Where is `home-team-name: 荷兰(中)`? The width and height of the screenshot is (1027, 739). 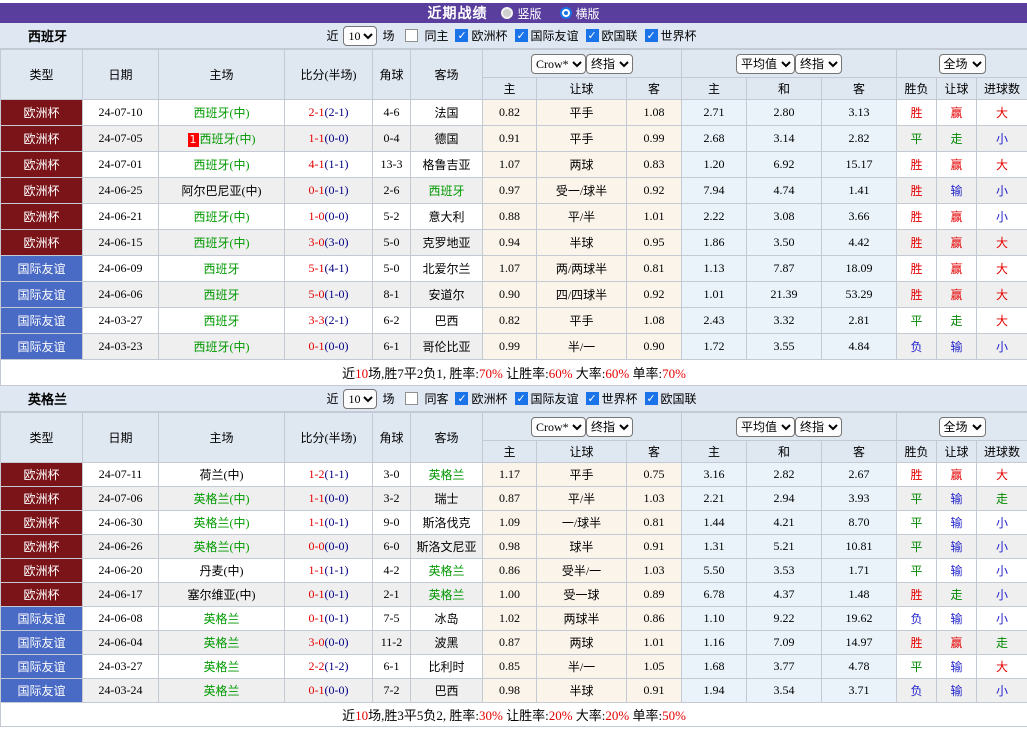
home-team-name: 荷兰(中) is located at coordinates (222, 475).